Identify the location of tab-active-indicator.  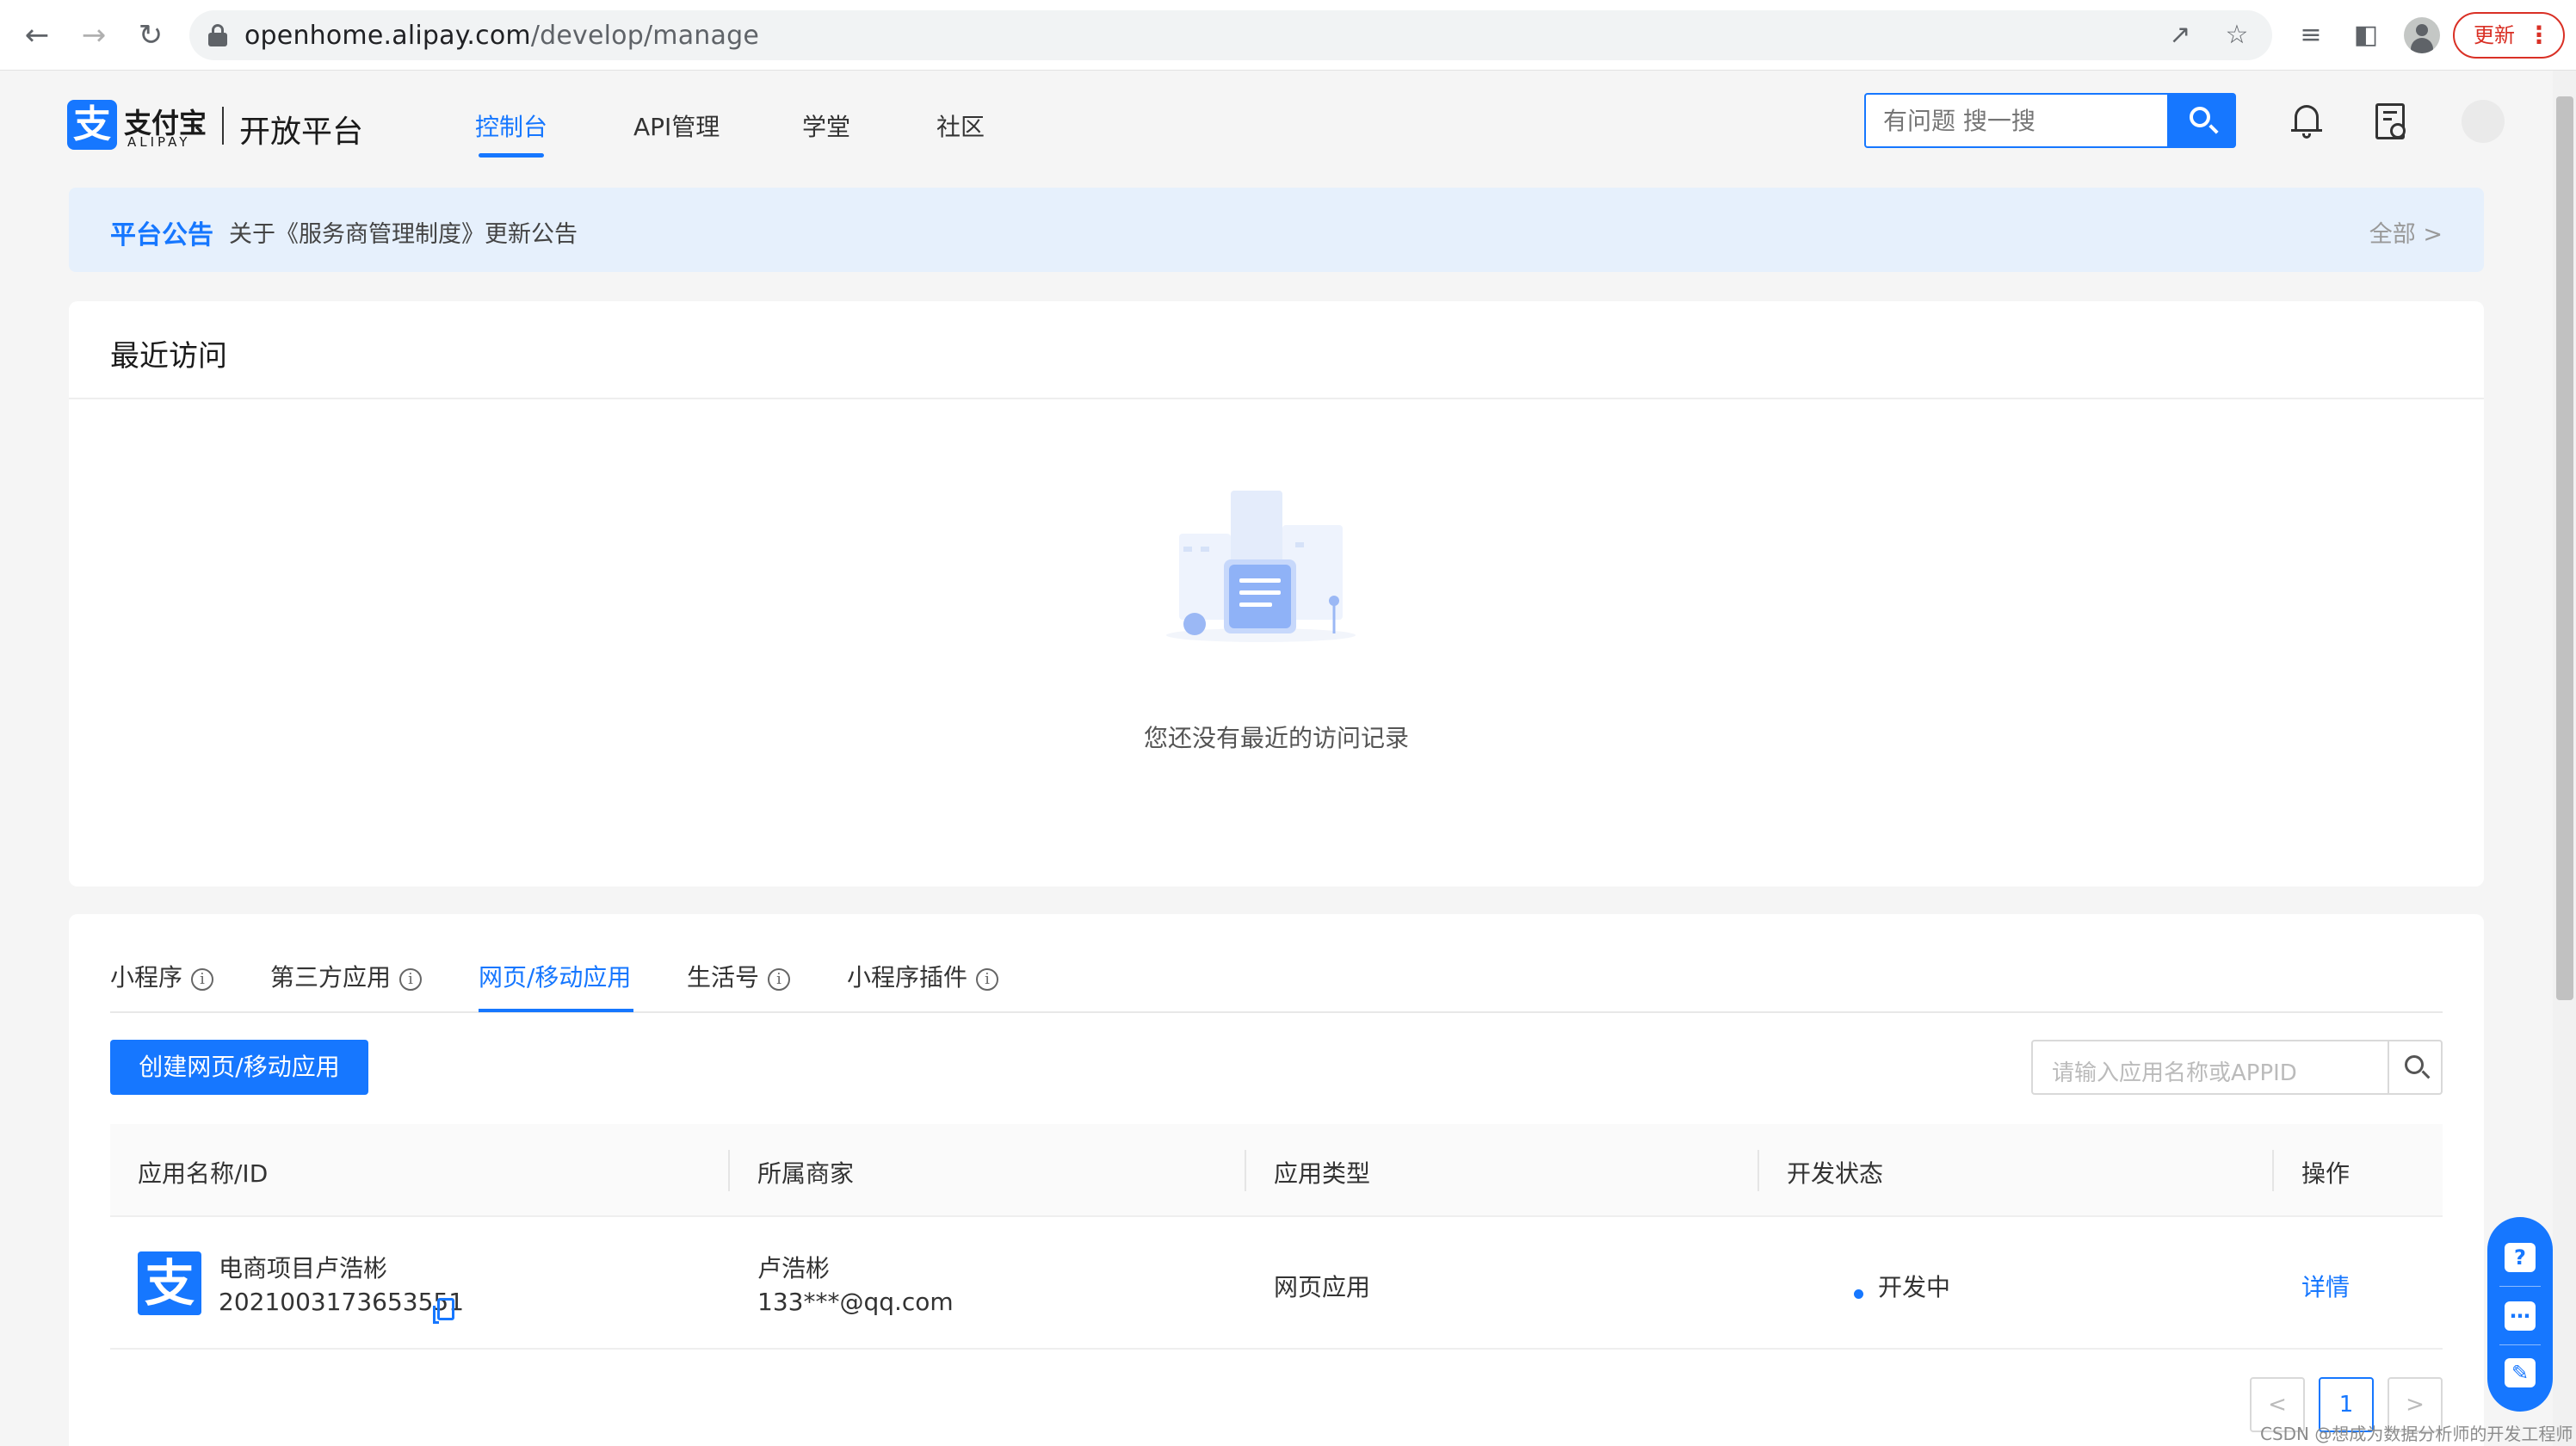
(556, 1011).